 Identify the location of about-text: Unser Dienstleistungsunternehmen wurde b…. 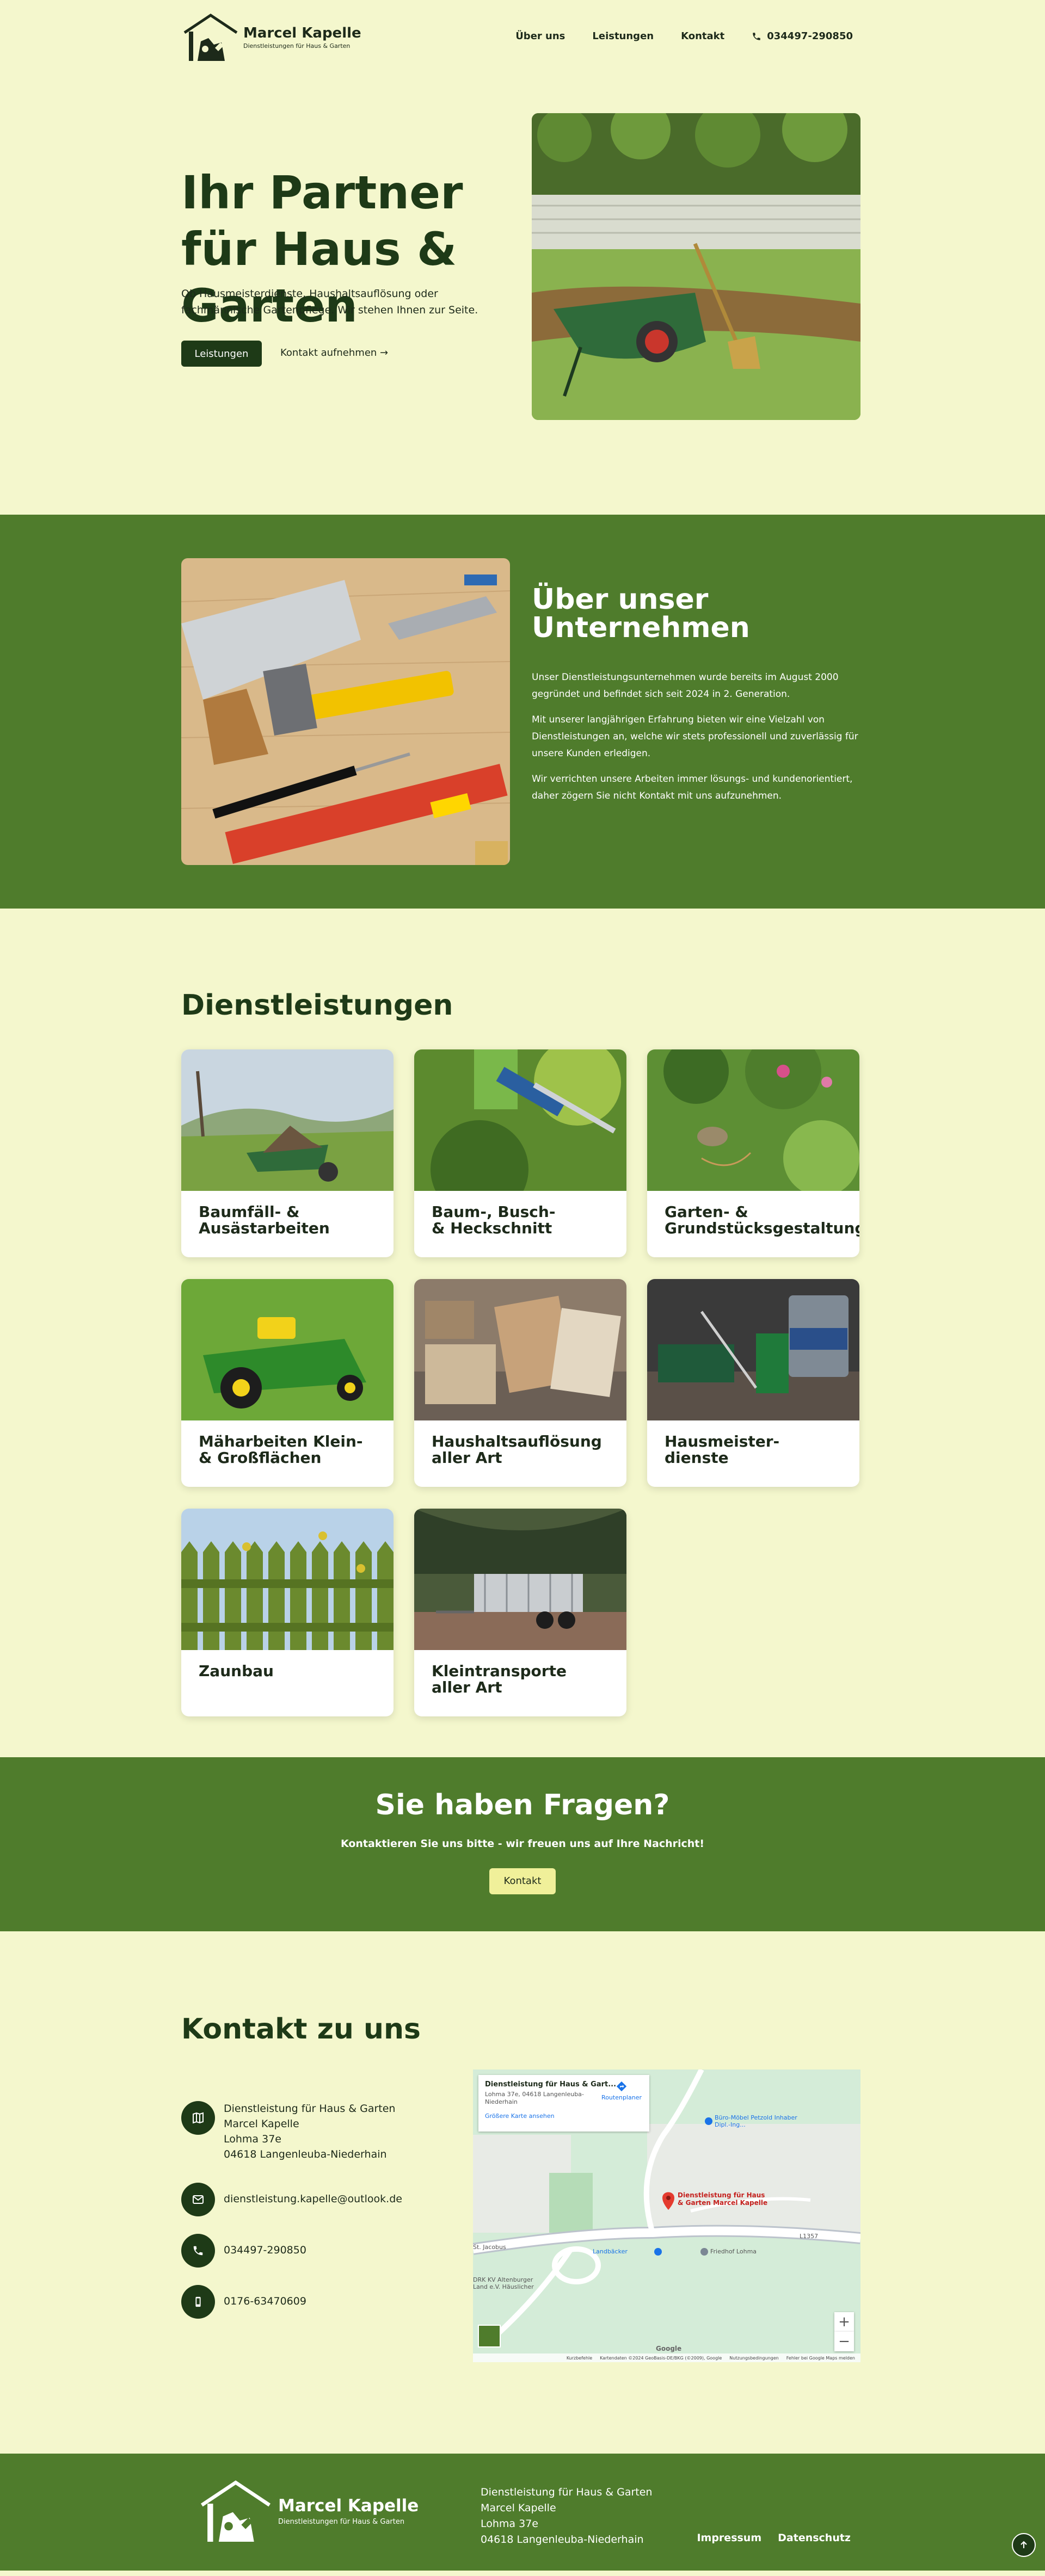
(695, 741).